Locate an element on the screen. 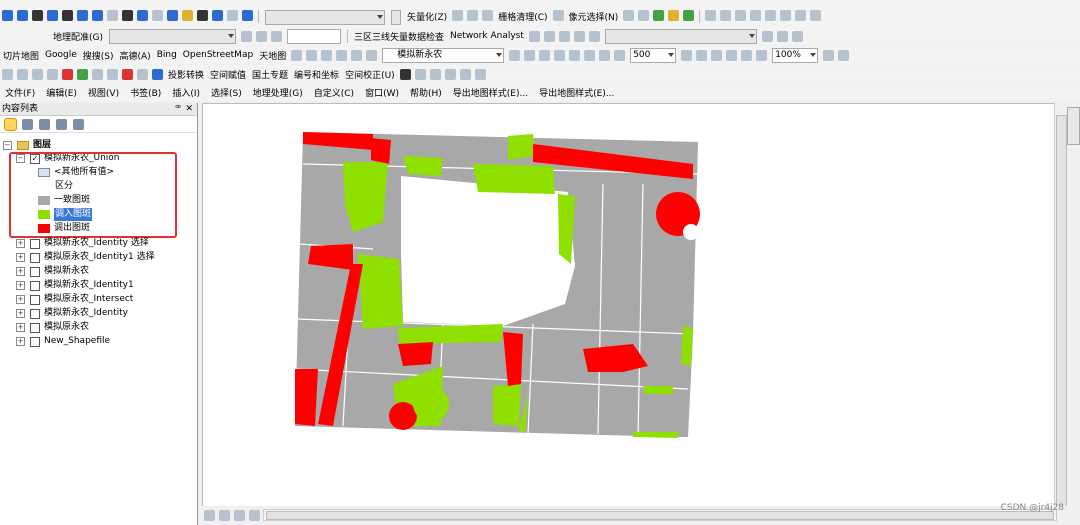  toolbar-icon-s is located at coordinates (747, 55).